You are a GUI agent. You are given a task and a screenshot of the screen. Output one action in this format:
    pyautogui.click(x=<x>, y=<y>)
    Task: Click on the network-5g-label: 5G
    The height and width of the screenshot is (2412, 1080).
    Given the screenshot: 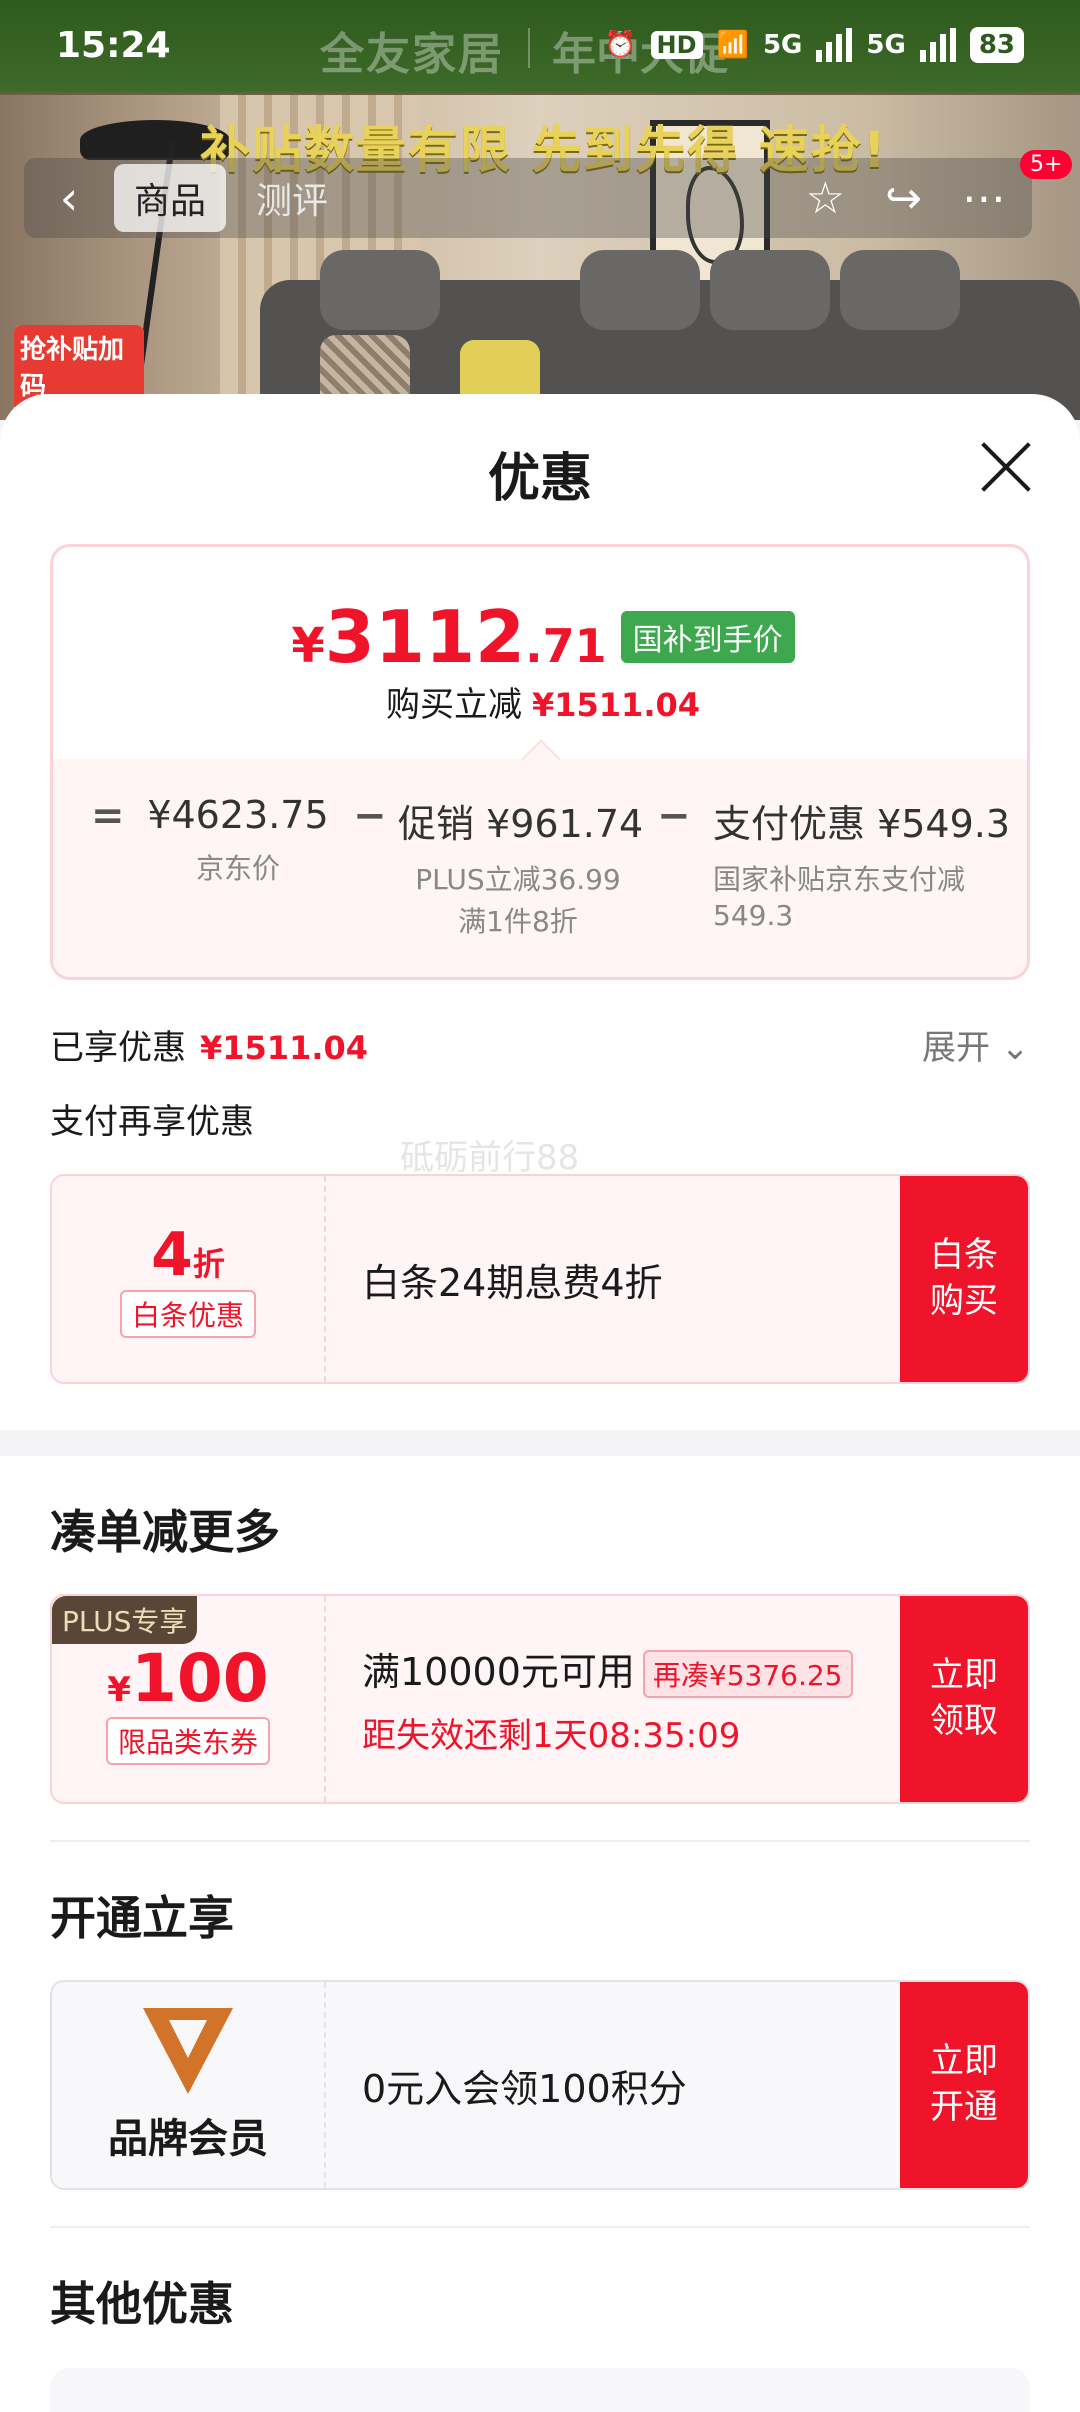 What is the action you would take?
    pyautogui.click(x=782, y=45)
    